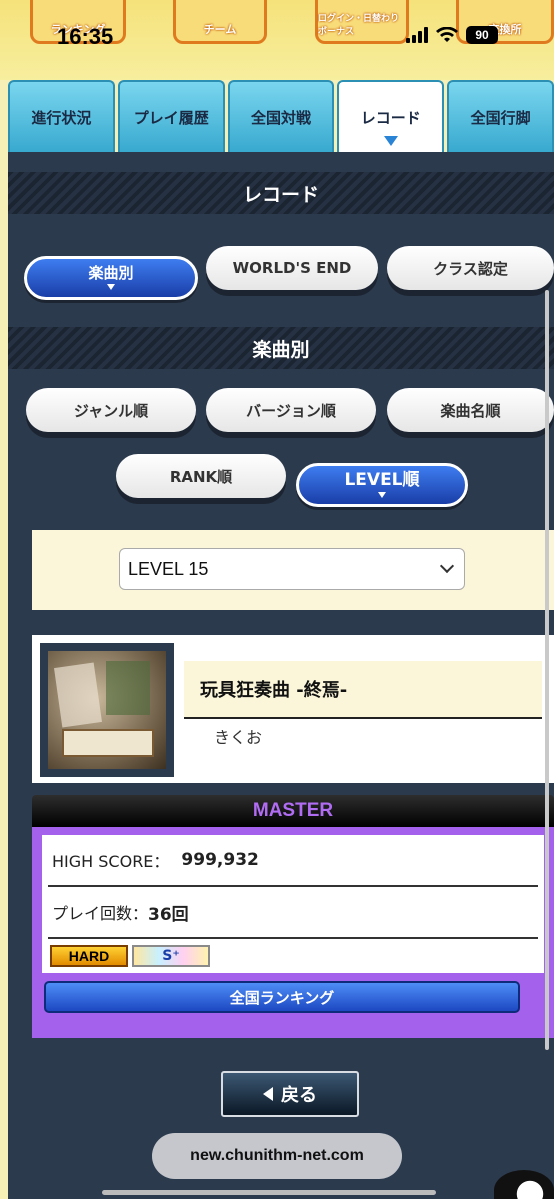 This screenshot has width=554, height=1199. I want to click on login-bonus-menu-button: ログイン・日替わりボーナス, so click(362, 22).